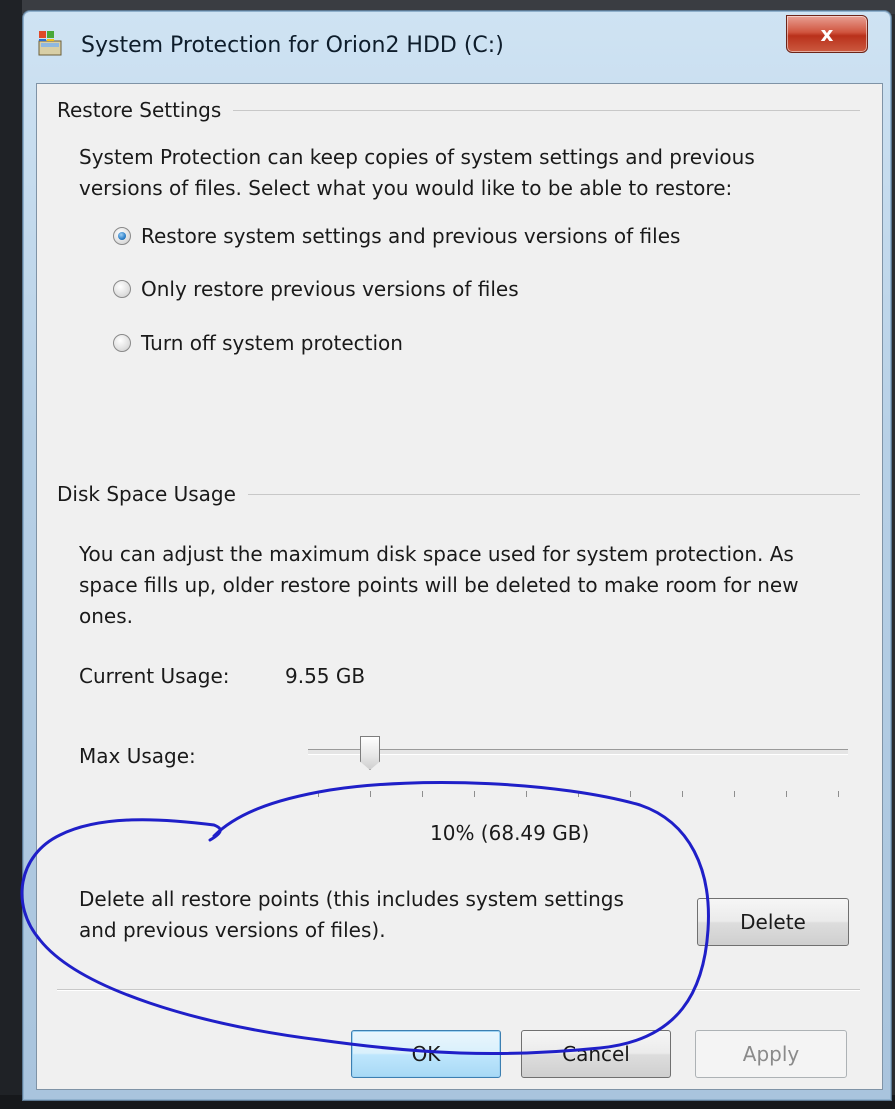  What do you see at coordinates (137, 756) in the screenshot?
I see `max-usage-label: Max Usage:` at bounding box center [137, 756].